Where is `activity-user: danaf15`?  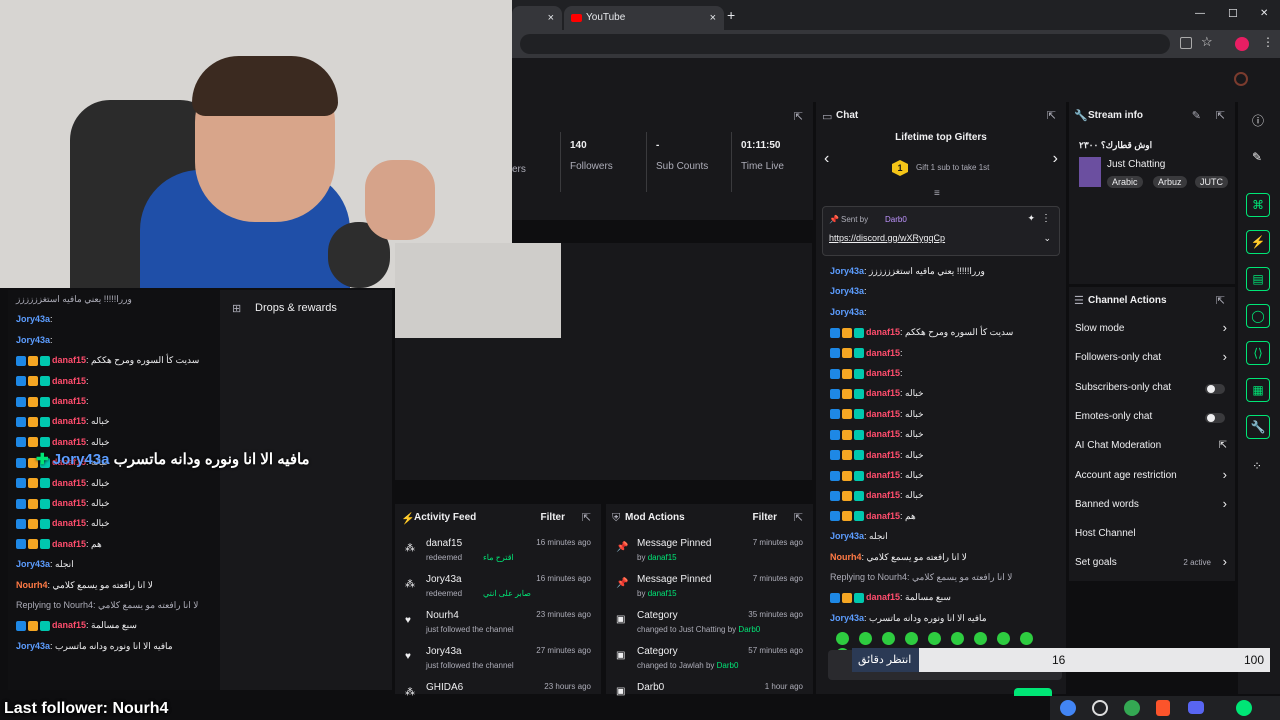
activity-user: danaf15 is located at coordinates (444, 543).